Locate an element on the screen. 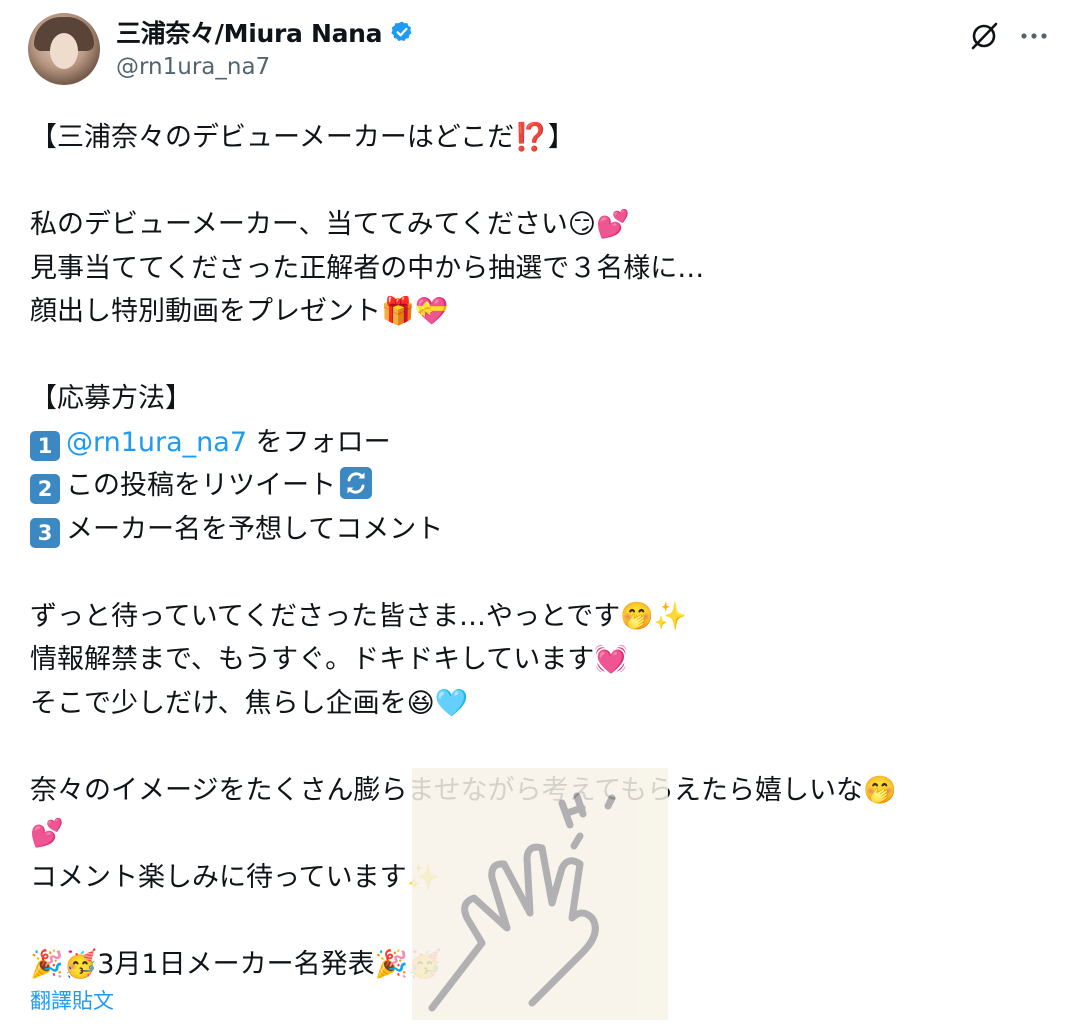 Image resolution: width=1080 pixels, height=1024 pixels. translate-post-link: 翻譯貼文 is located at coordinates (72, 1000).